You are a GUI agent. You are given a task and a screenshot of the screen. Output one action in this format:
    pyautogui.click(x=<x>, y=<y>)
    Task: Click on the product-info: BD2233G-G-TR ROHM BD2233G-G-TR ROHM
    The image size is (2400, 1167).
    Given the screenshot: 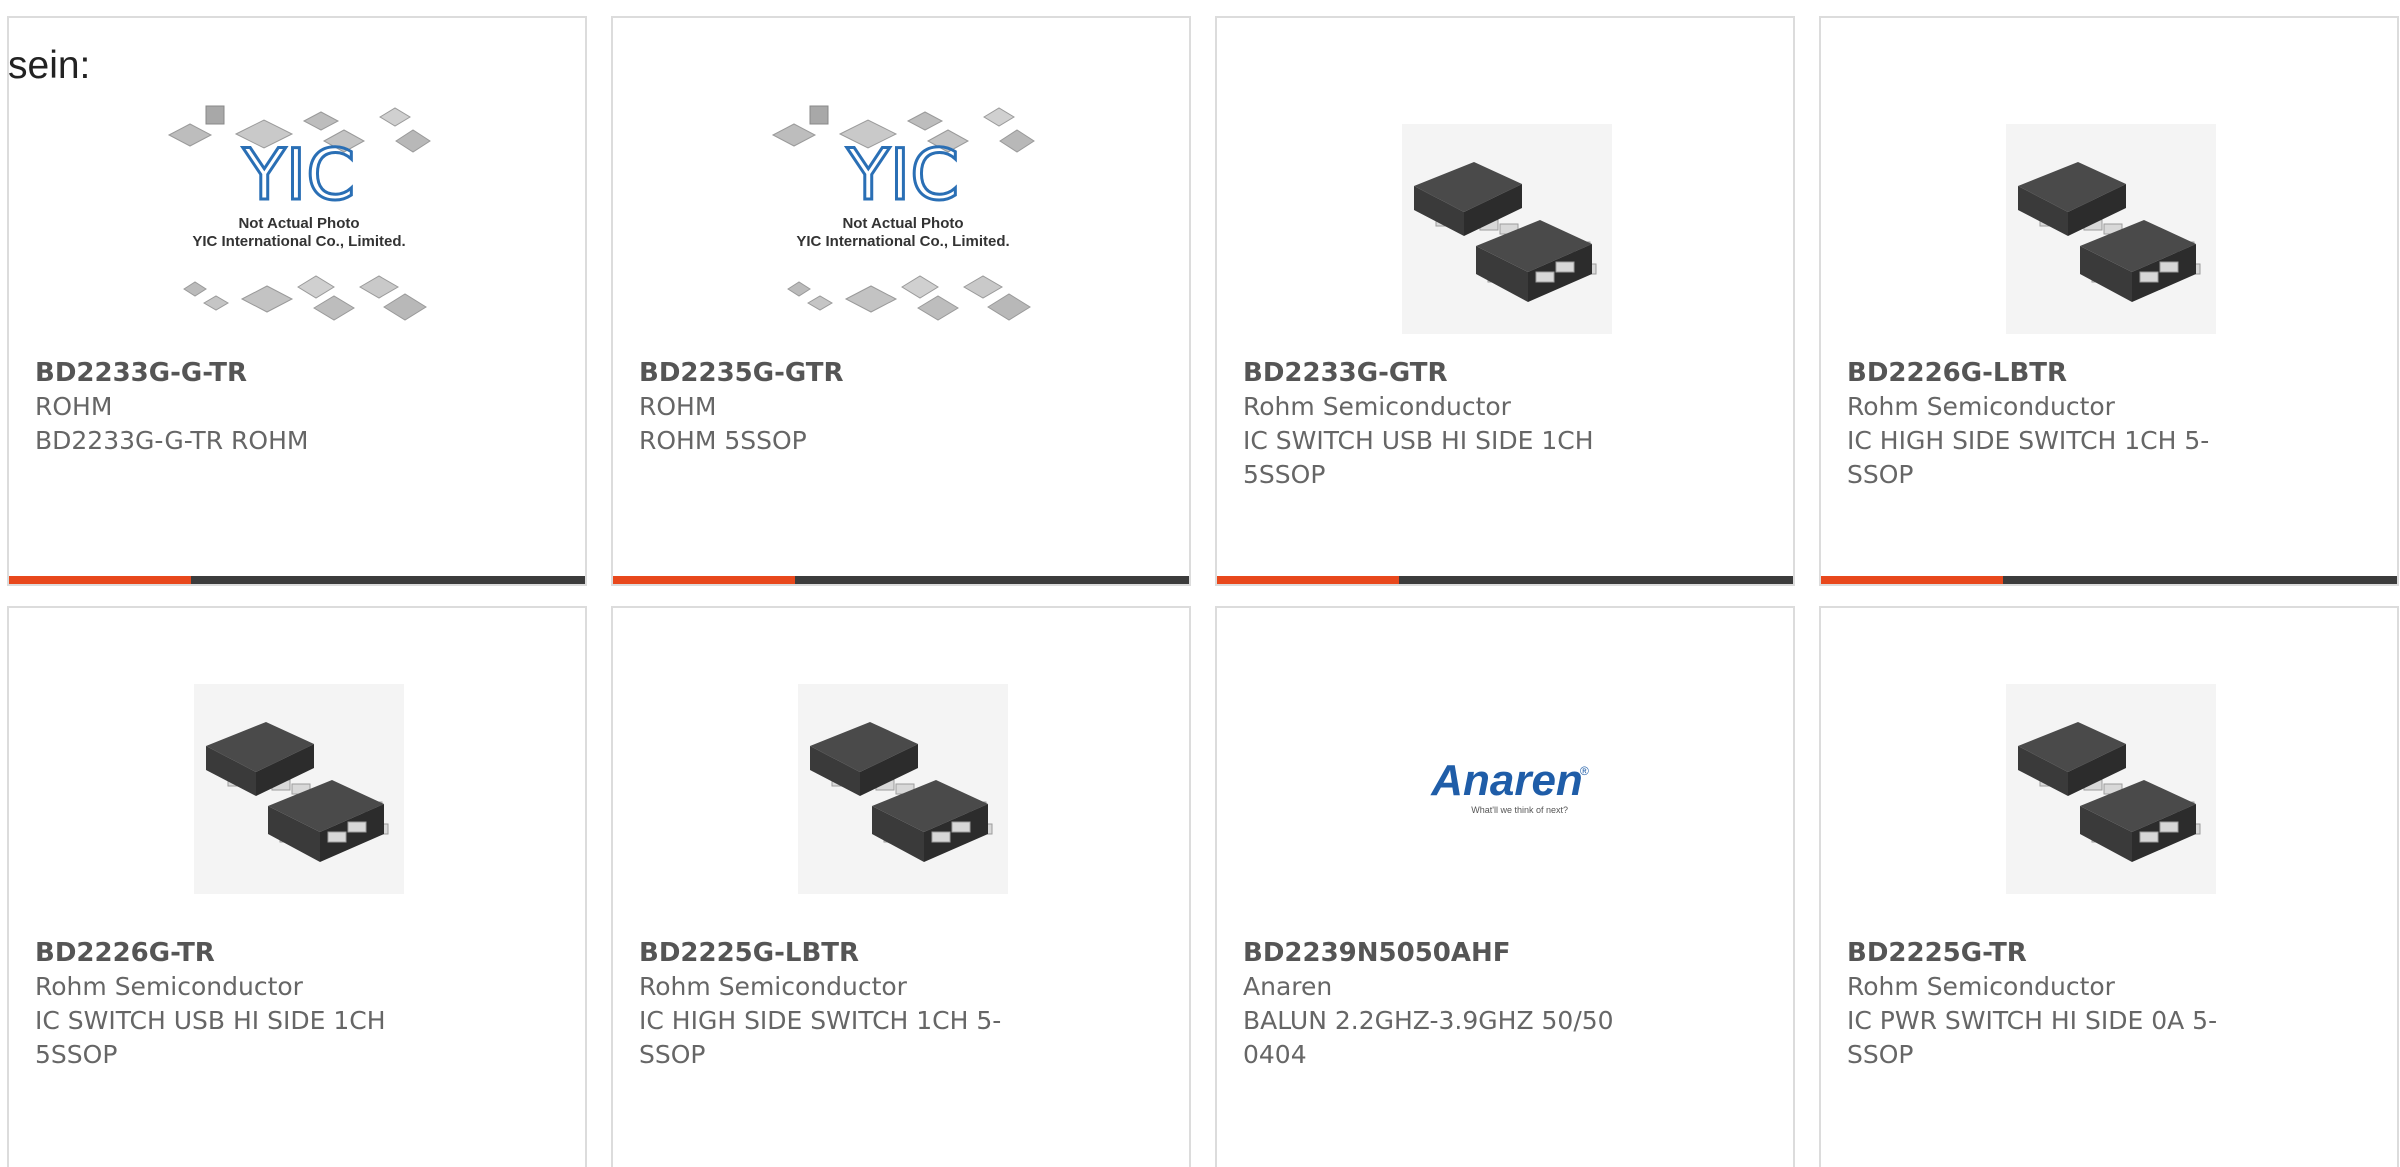 What is the action you would take?
    pyautogui.click(x=245, y=407)
    